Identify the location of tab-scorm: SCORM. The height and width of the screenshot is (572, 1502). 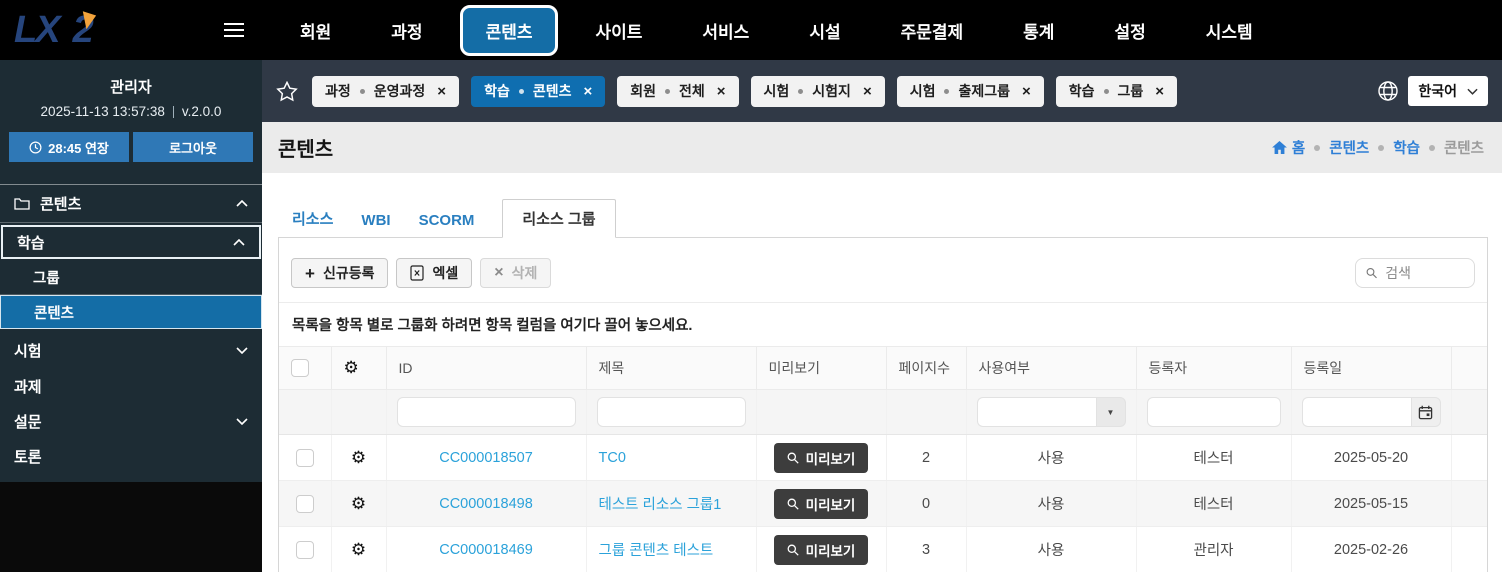
(447, 220).